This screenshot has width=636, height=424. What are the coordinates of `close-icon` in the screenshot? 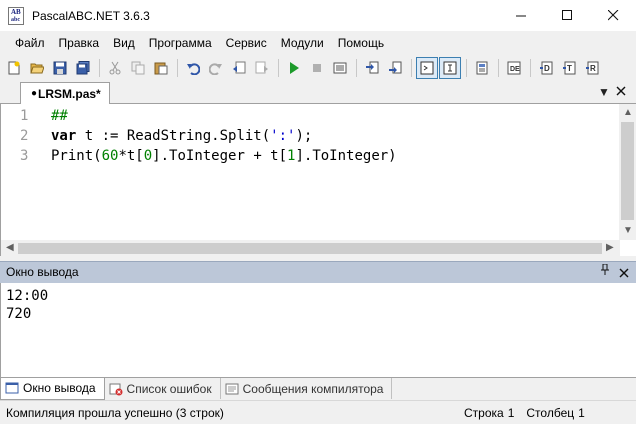 It's located at (612, 15).